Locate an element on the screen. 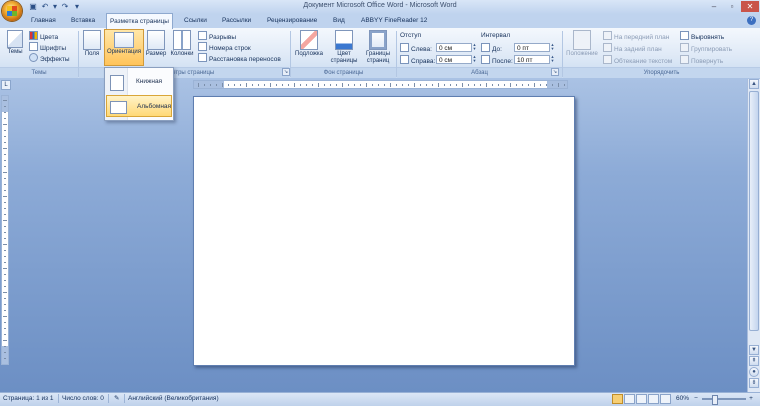  paragraph-launcher-icon: ↘ is located at coordinates (555, 72).